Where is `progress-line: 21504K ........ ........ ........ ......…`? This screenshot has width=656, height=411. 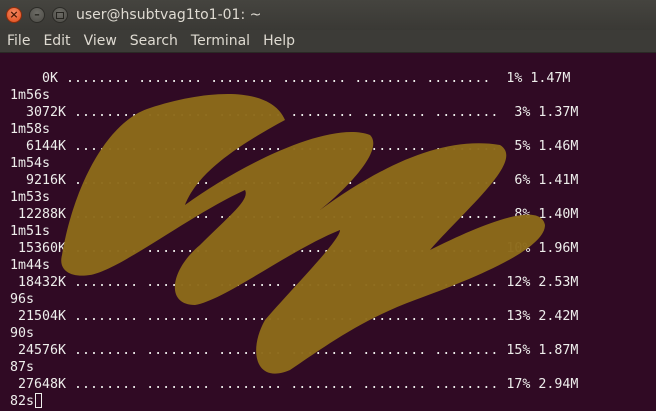 progress-line: 21504K ........ ........ ........ ......… is located at coordinates (294, 316).